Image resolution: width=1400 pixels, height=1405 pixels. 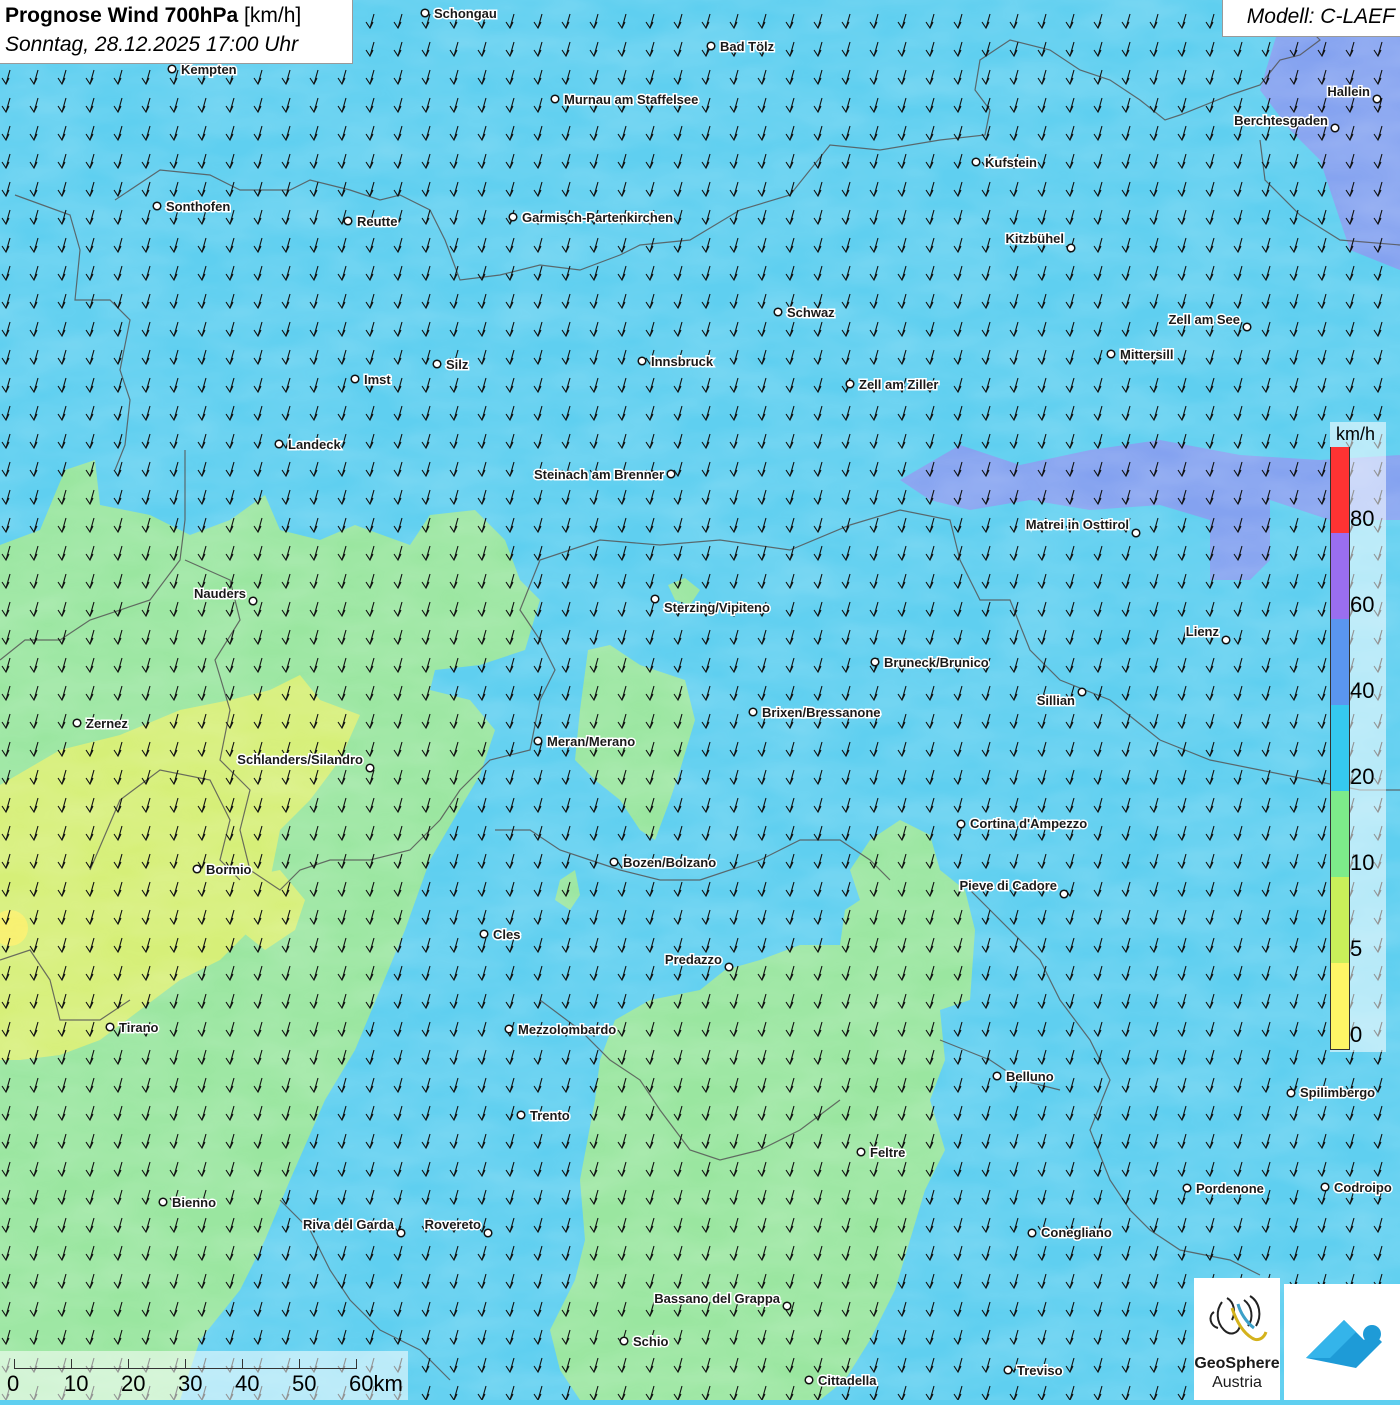 What do you see at coordinates (1358, 737) in the screenshot?
I see `color-legend: km/h 0 5 10 20 40 60 80` at bounding box center [1358, 737].